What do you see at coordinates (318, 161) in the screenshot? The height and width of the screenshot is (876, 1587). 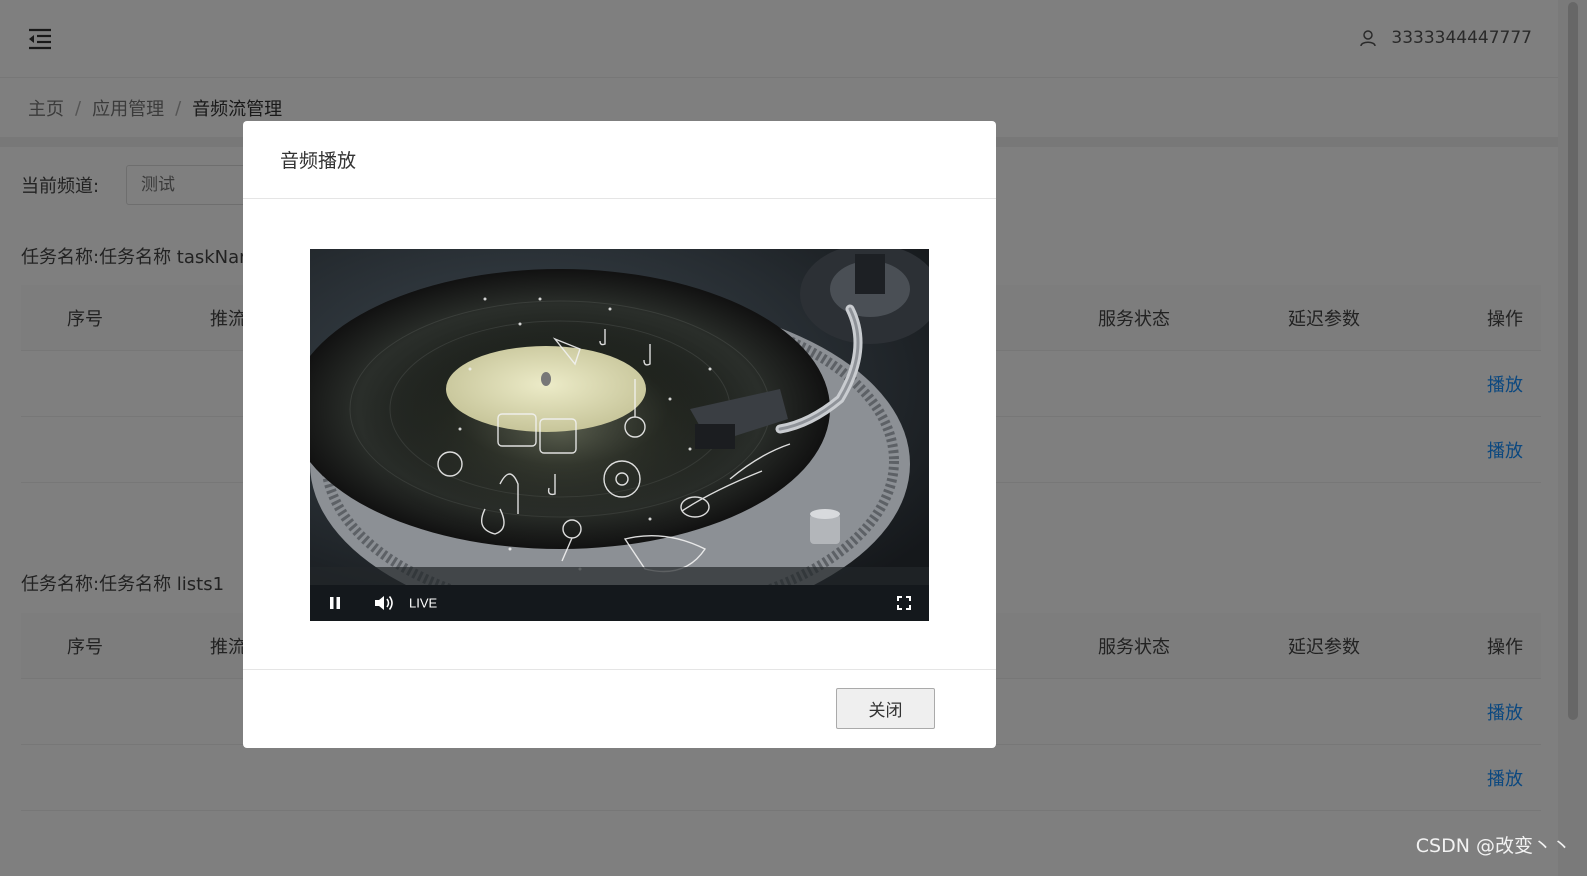 I see `dialog-title: 音频播放` at bounding box center [318, 161].